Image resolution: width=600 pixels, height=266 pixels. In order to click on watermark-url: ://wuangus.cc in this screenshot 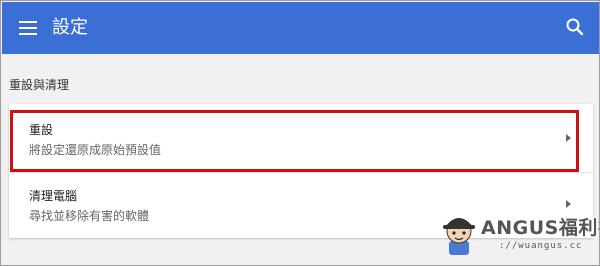, I will do `click(541, 246)`.